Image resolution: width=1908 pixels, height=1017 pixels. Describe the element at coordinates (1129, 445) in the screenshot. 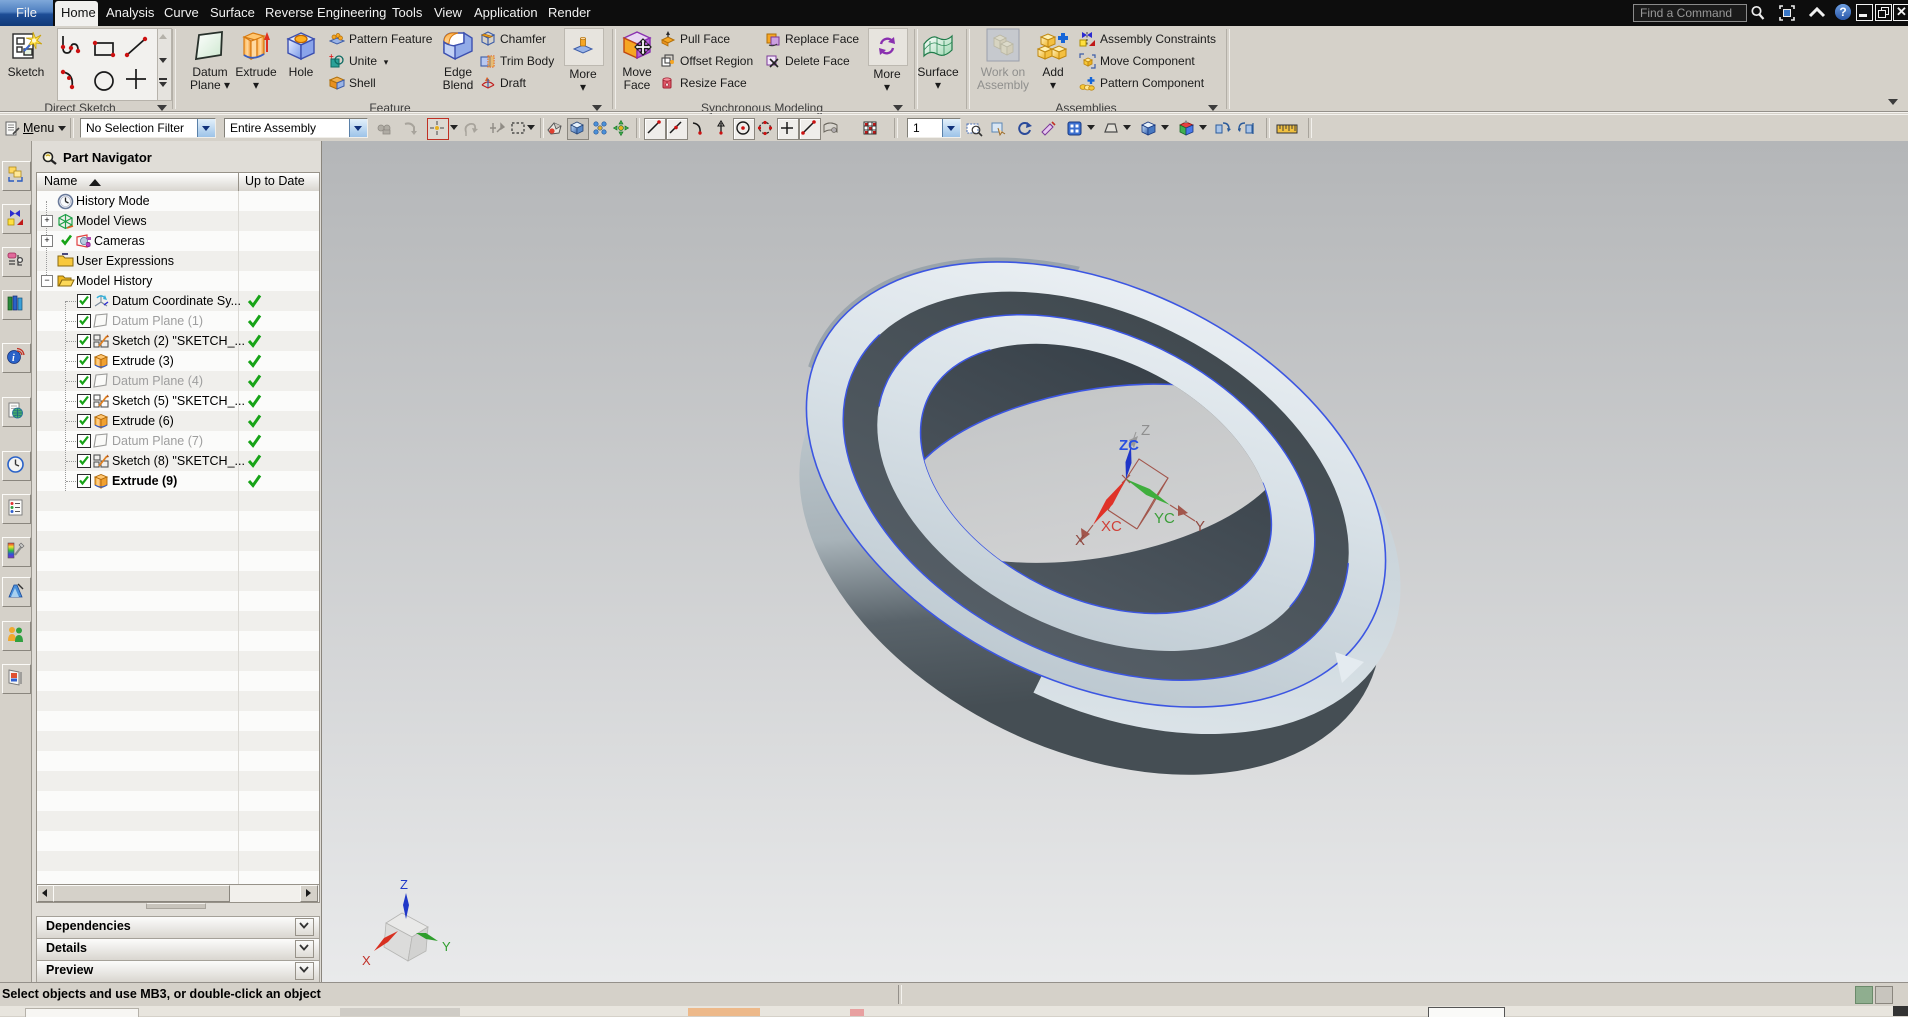

I see `svg-text: ZC` at that location.